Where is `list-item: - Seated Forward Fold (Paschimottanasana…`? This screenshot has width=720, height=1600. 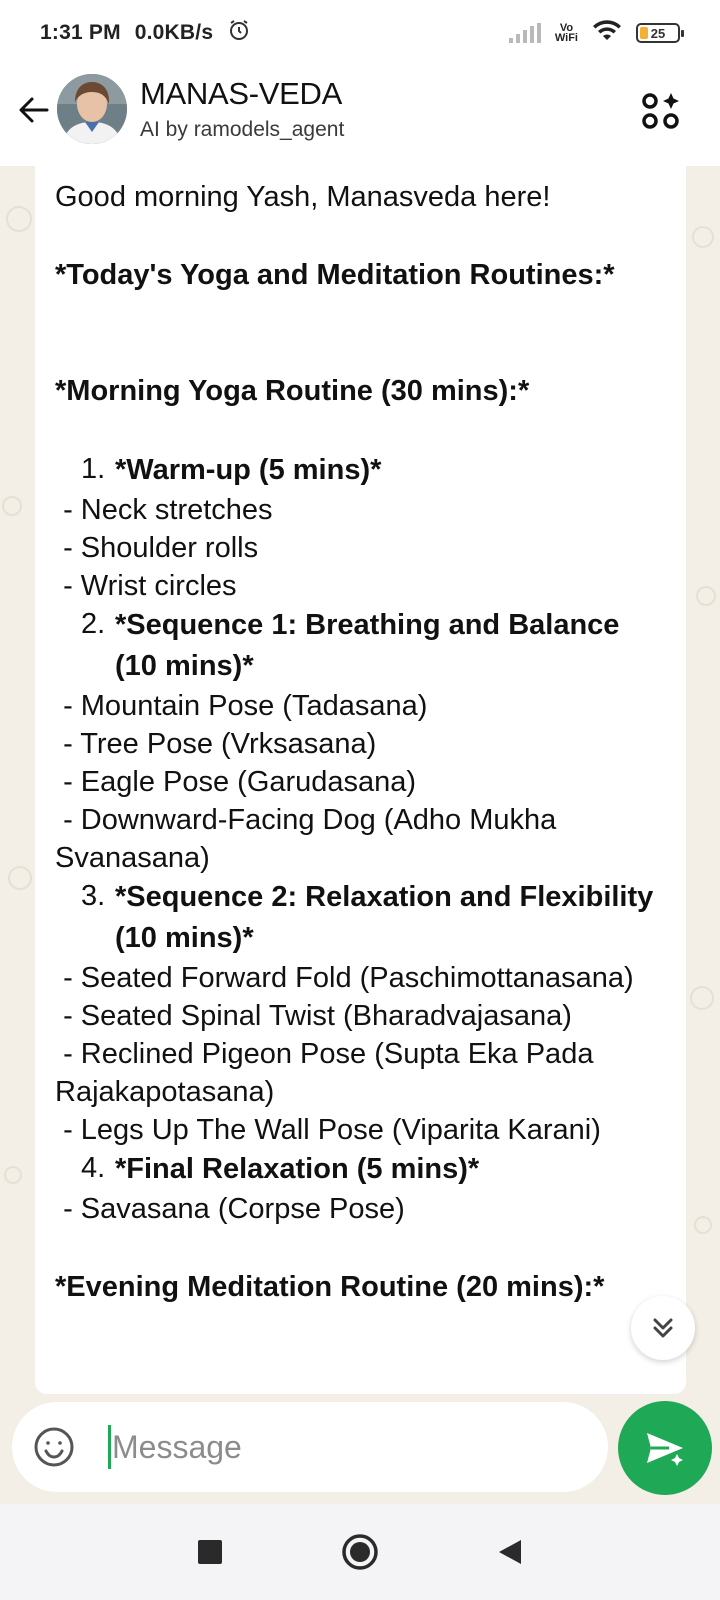
list-item: - Seated Forward Fold (Paschimottanasana… is located at coordinates (344, 978).